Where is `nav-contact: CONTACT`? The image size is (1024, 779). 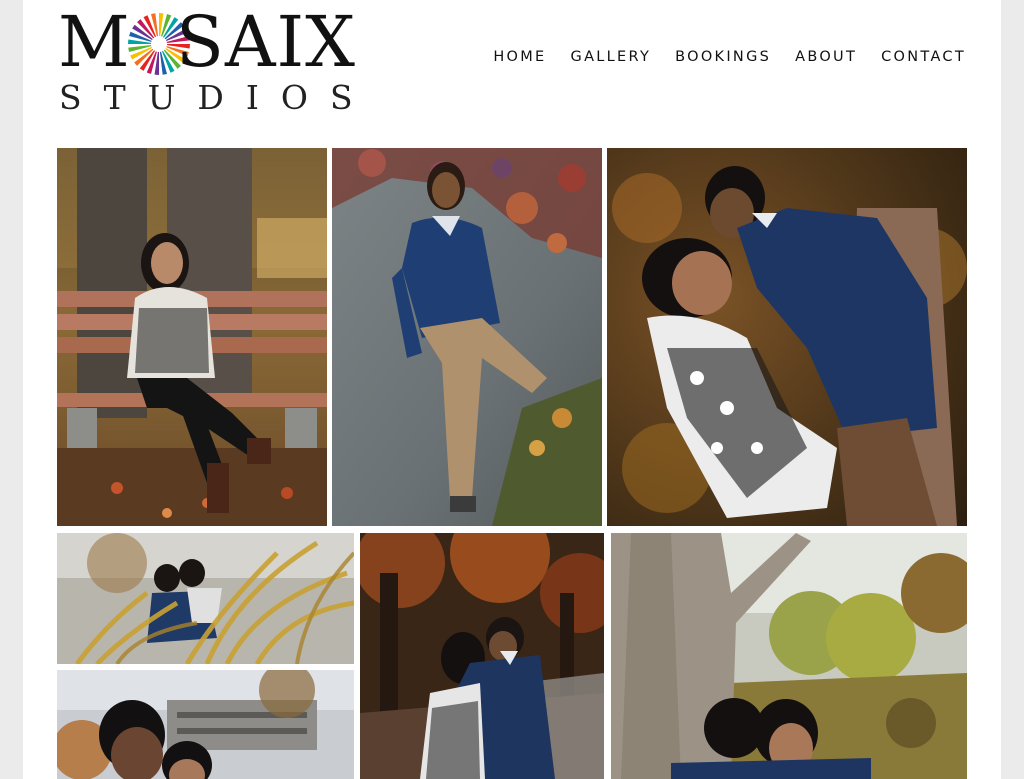 nav-contact: CONTACT is located at coordinates (923, 57).